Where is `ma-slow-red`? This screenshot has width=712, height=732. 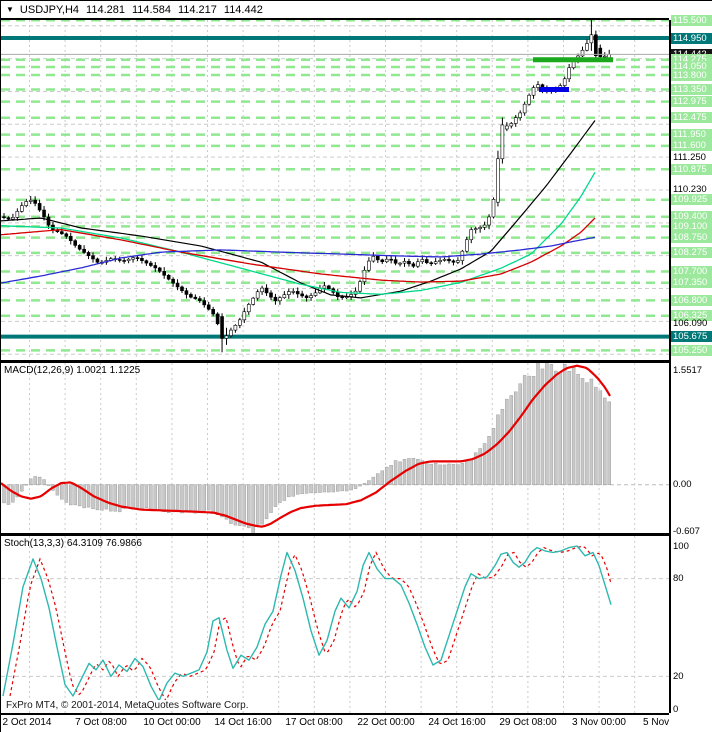
ma-slow-red is located at coordinates (298, 250).